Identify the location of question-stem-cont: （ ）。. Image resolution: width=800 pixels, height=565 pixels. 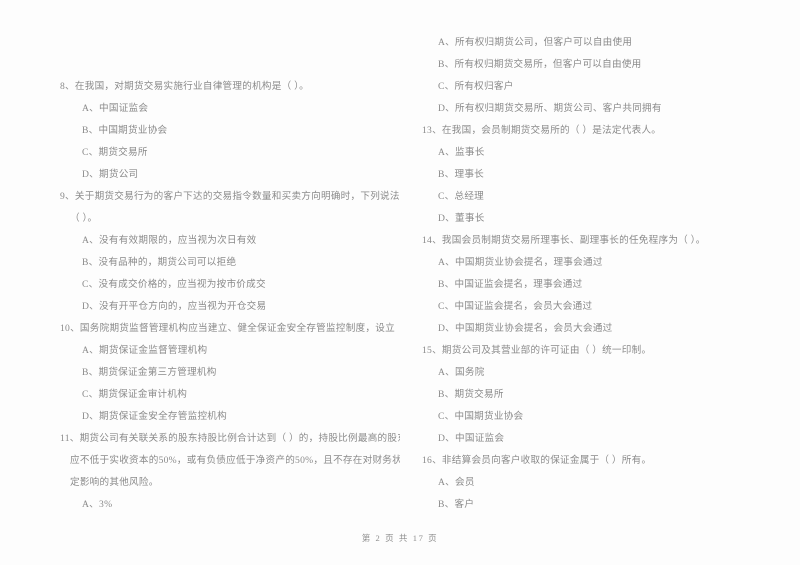
(84, 218).